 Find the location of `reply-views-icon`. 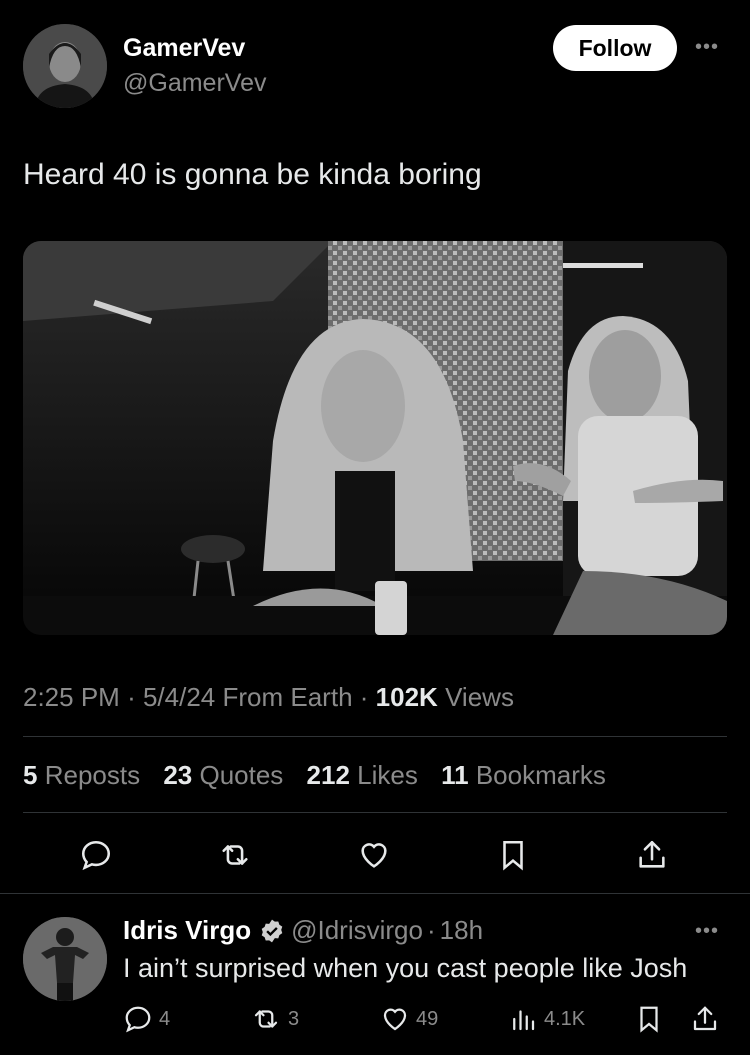

reply-views-icon is located at coordinates (524, 1020).